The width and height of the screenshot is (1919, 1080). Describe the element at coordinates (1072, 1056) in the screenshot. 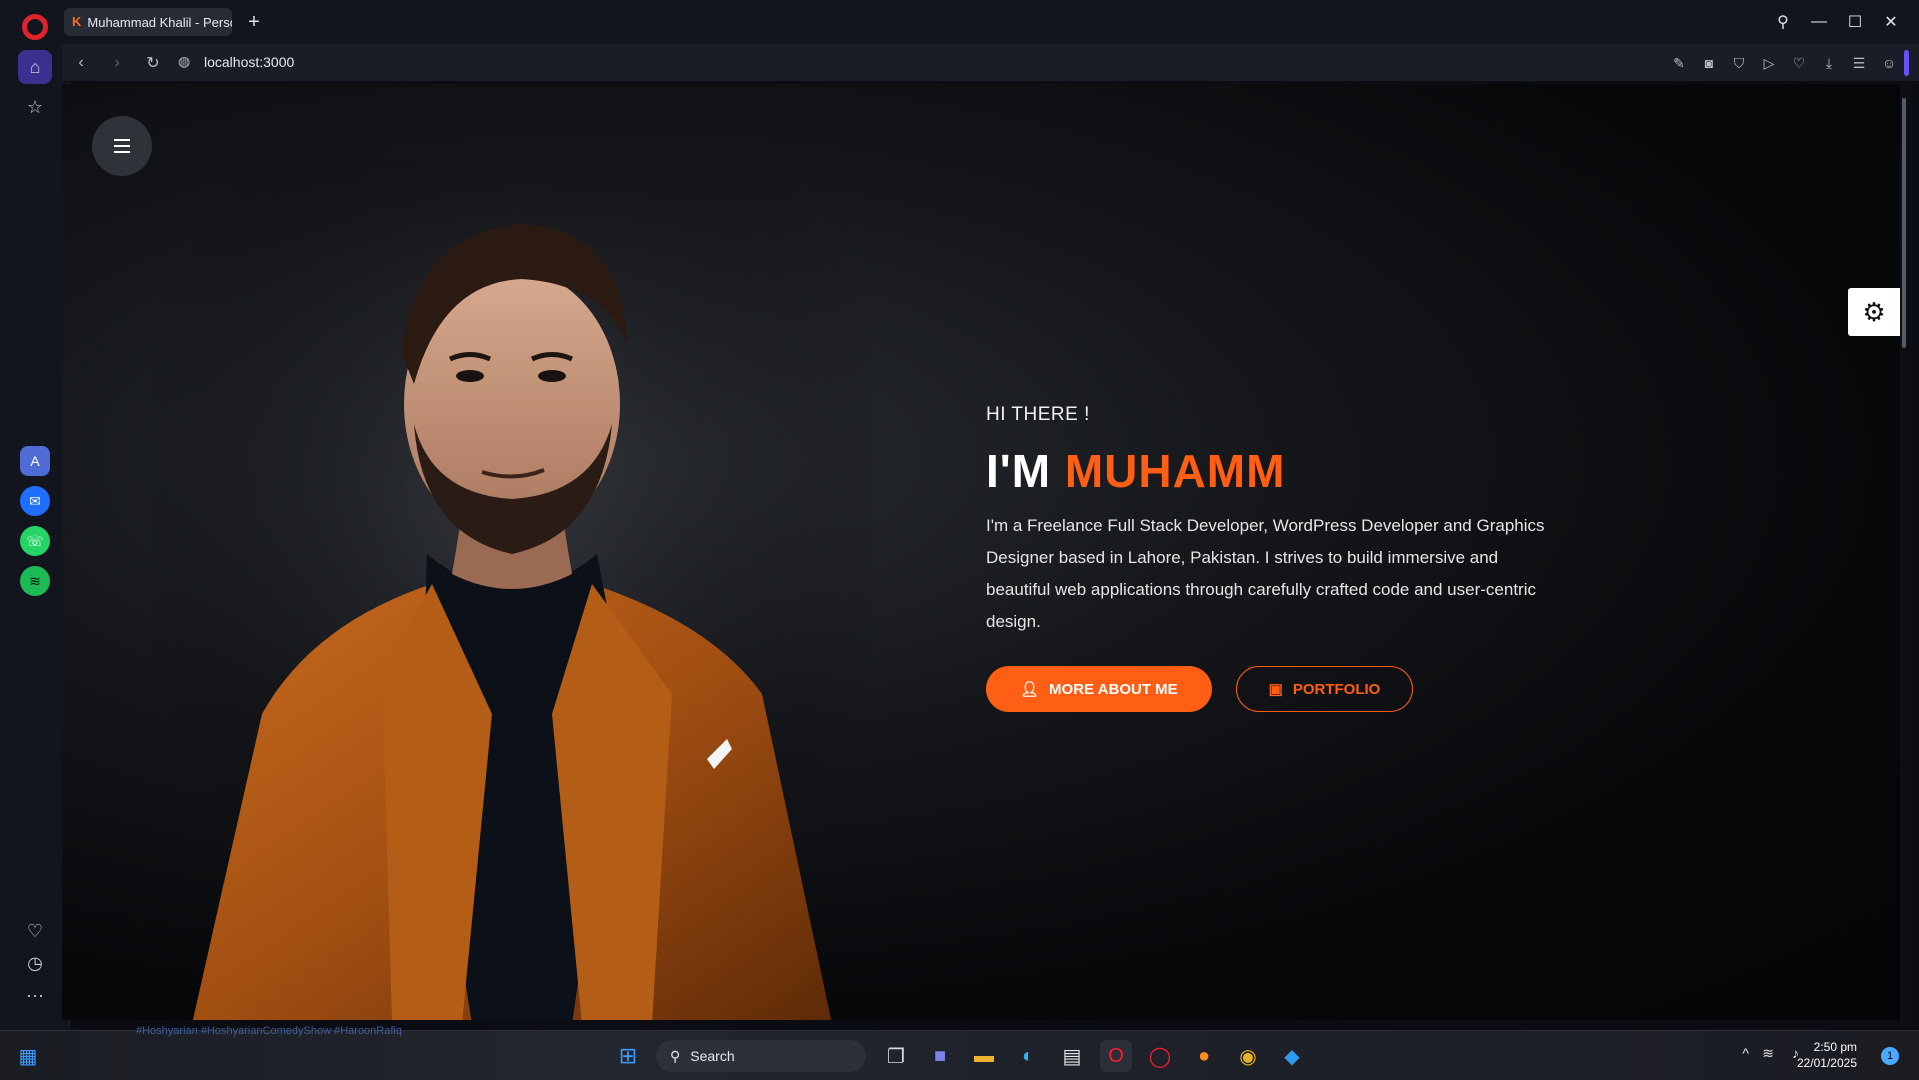

I see `ms-store-icon: ▤` at that location.